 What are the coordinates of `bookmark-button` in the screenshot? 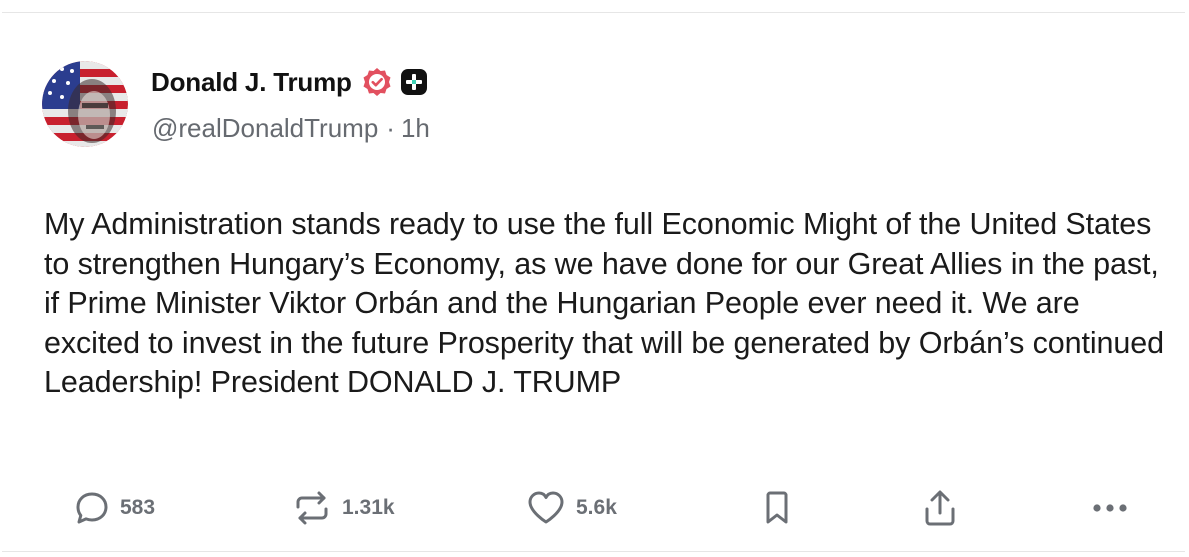 It's located at (777, 508).